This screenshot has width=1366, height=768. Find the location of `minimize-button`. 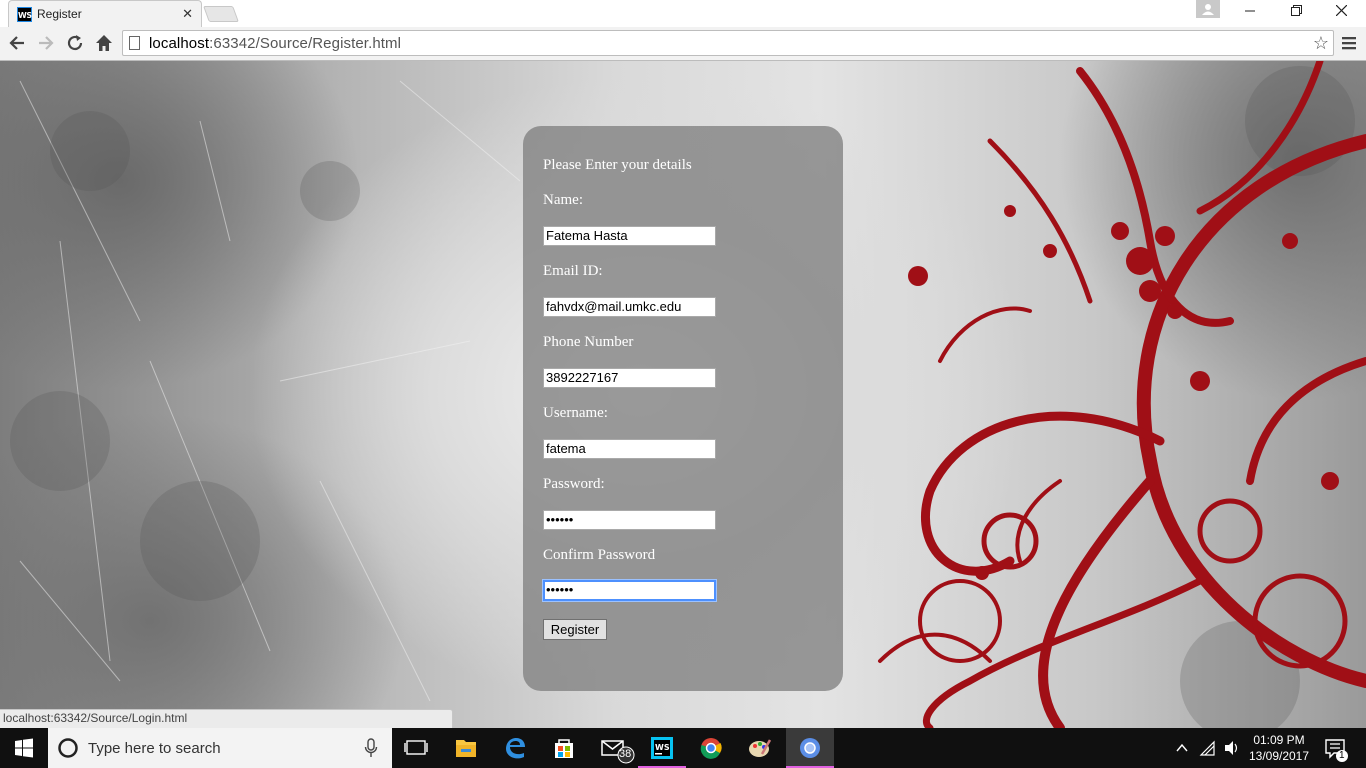

minimize-button is located at coordinates (1250, 12).